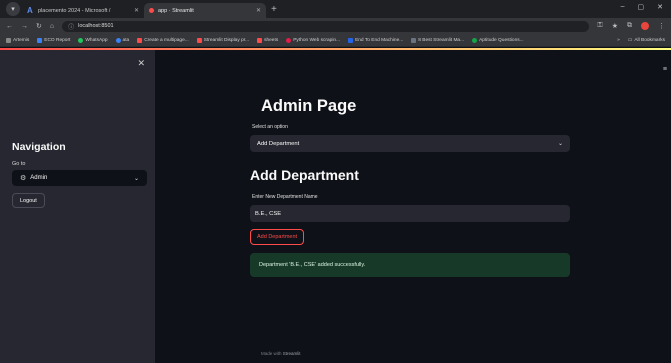 This screenshot has height=363, width=671. Describe the element at coordinates (615, 26) in the screenshot. I see `bookmark-star-icon: ★` at that location.